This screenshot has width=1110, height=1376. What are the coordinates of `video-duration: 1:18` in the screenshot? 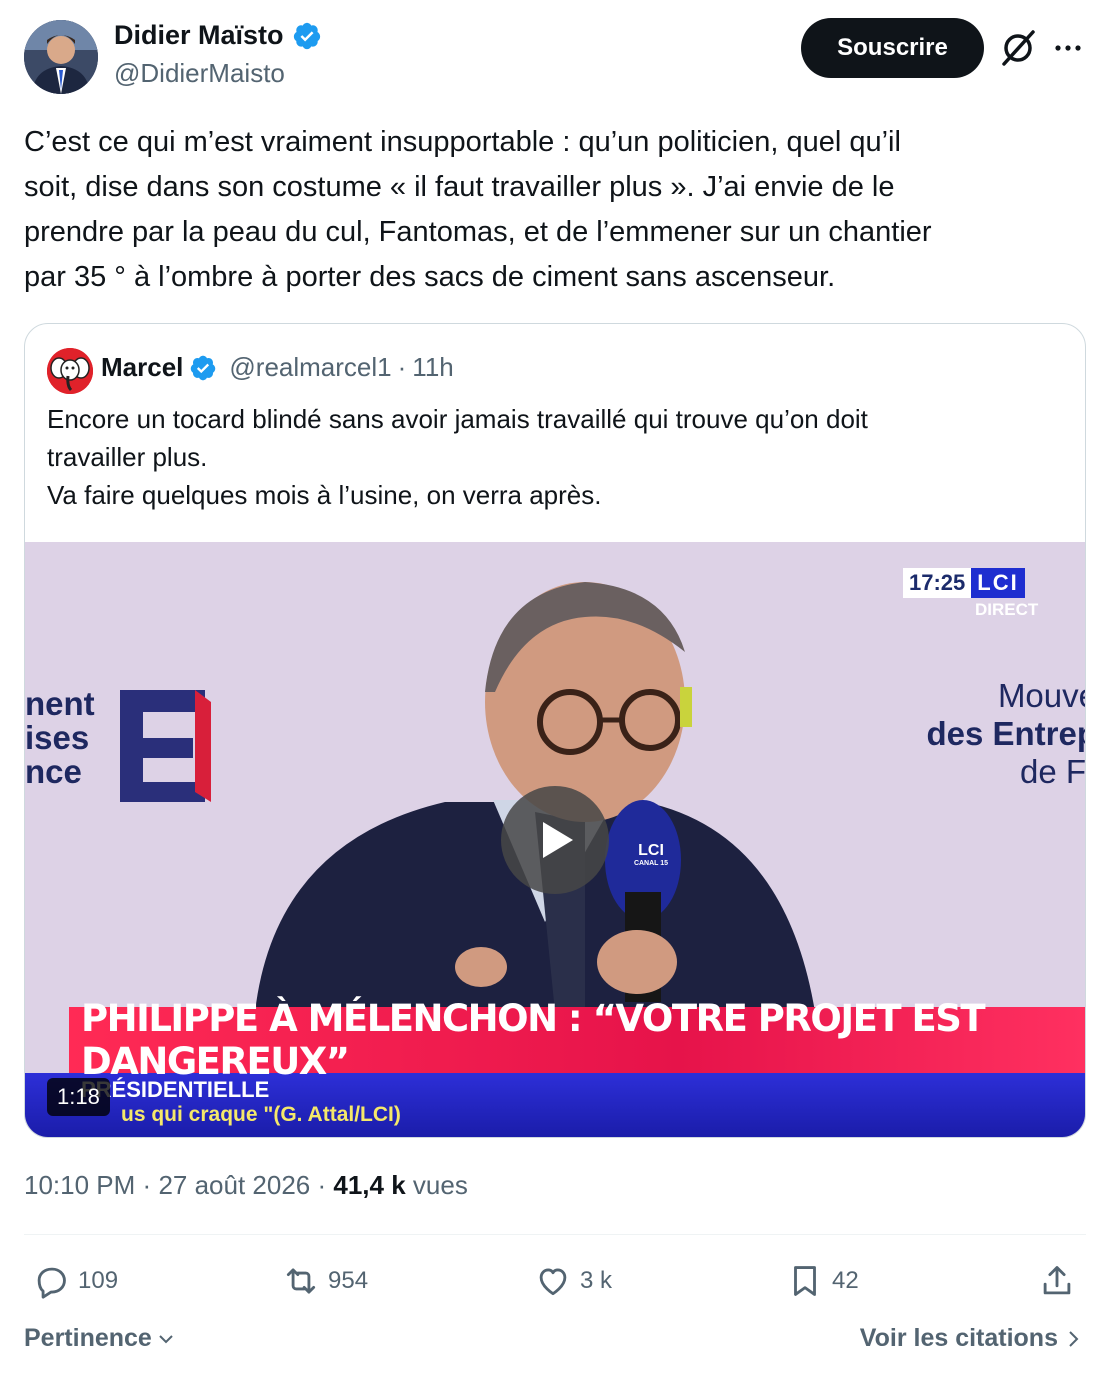 It's located at (78, 1097).